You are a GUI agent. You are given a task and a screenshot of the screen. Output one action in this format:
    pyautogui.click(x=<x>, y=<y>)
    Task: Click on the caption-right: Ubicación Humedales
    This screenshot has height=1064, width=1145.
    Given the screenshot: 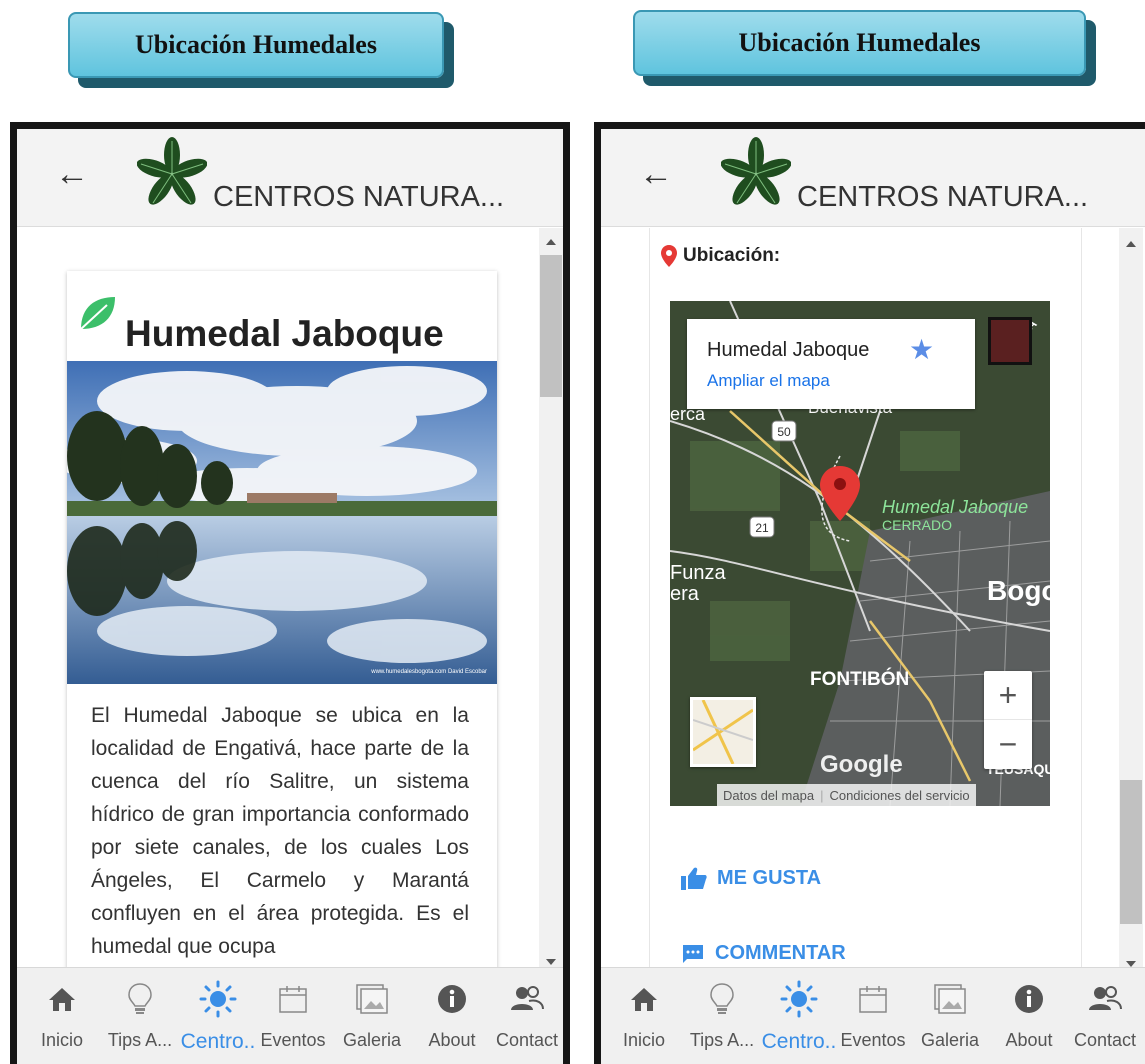 What is the action you would take?
    pyautogui.click(x=859, y=43)
    